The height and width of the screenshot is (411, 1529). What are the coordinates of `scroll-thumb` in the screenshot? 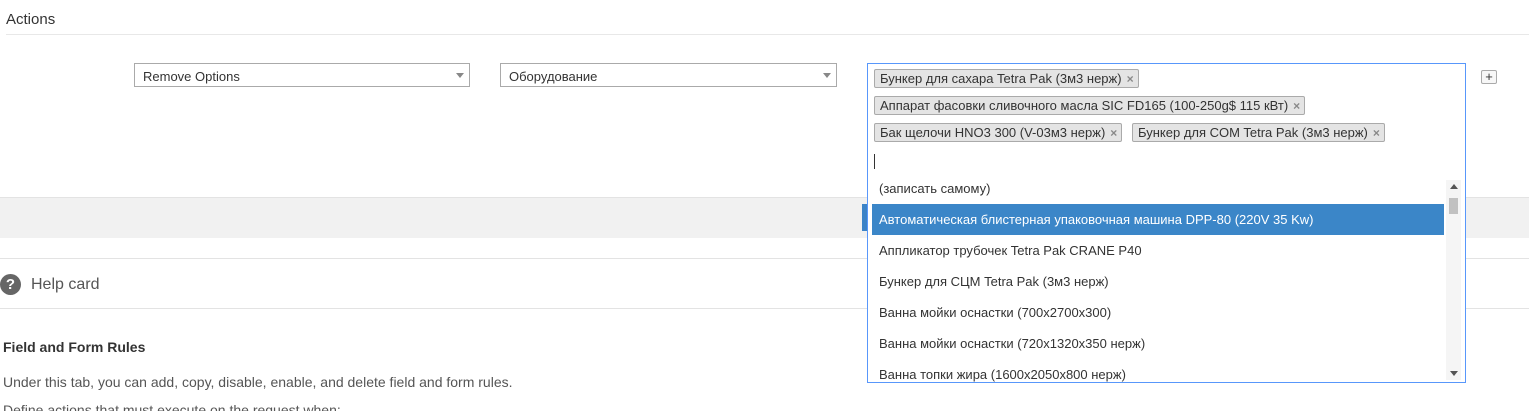 It's located at (1453, 206).